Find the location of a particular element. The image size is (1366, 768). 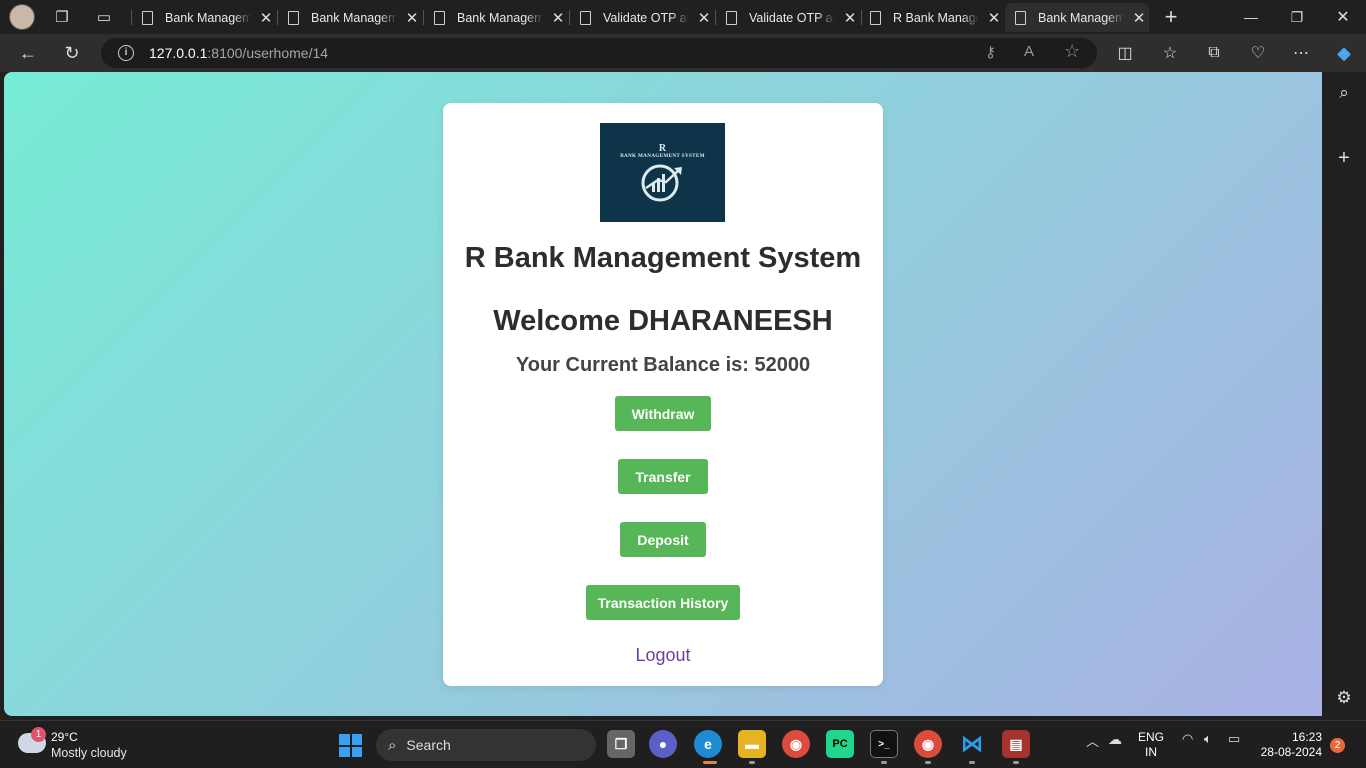

tab-actions-icon: ▭ is located at coordinates (104, 17).